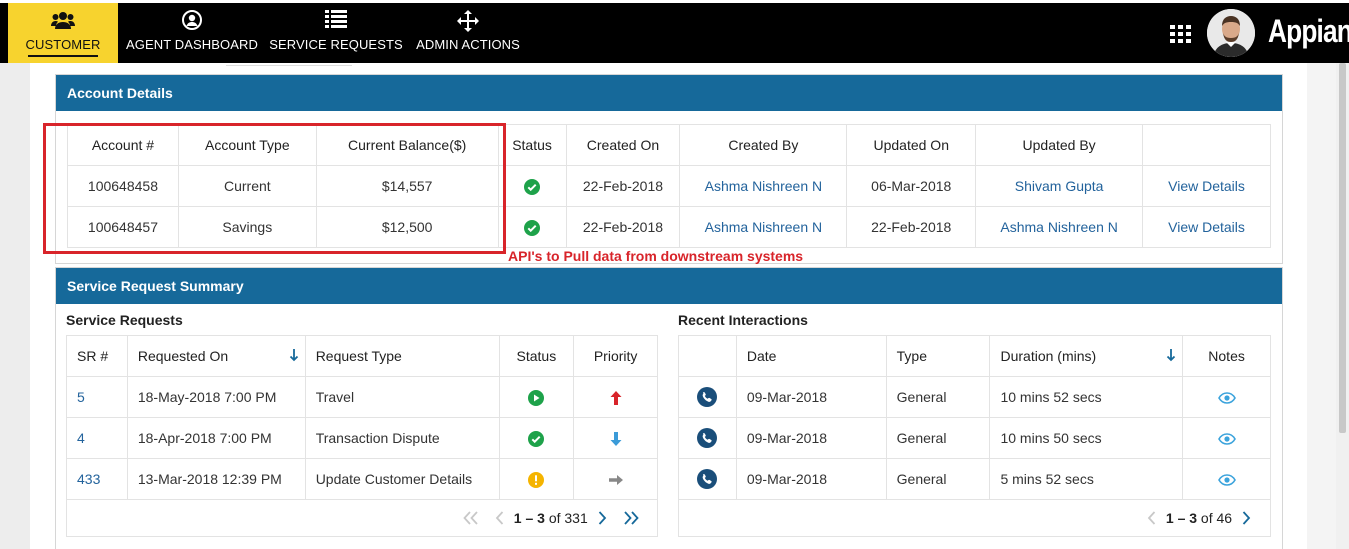 Image resolution: width=1349 pixels, height=549 pixels. I want to click on service-summary-title: Service Request Summary, so click(669, 286).